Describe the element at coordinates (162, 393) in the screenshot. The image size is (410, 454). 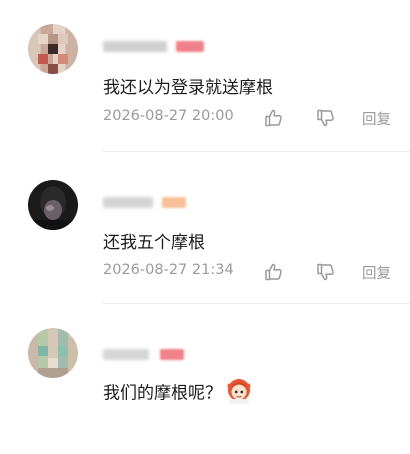
I see `comment-text-content: 我们的摩根呢？` at that location.